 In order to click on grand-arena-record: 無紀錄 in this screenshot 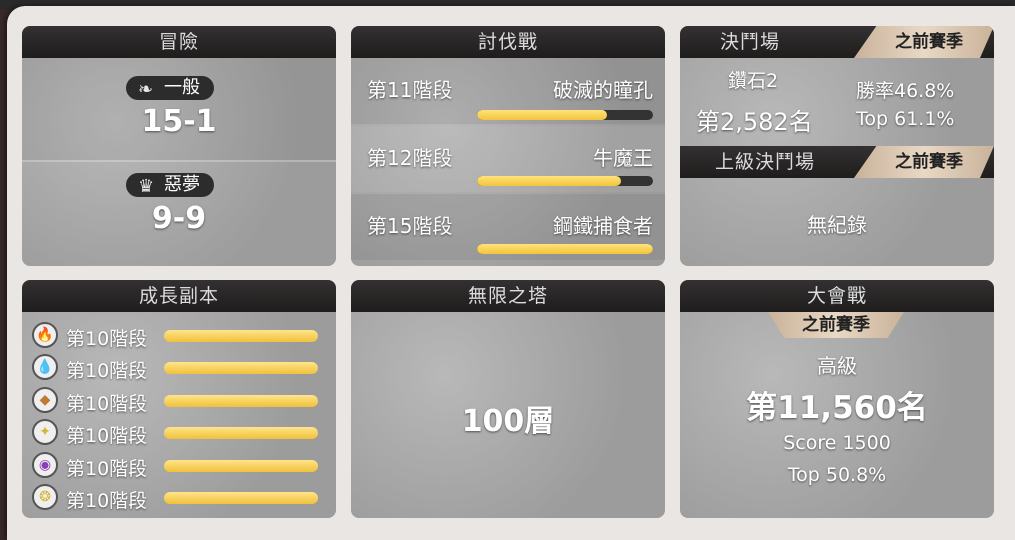, I will do `click(837, 225)`.